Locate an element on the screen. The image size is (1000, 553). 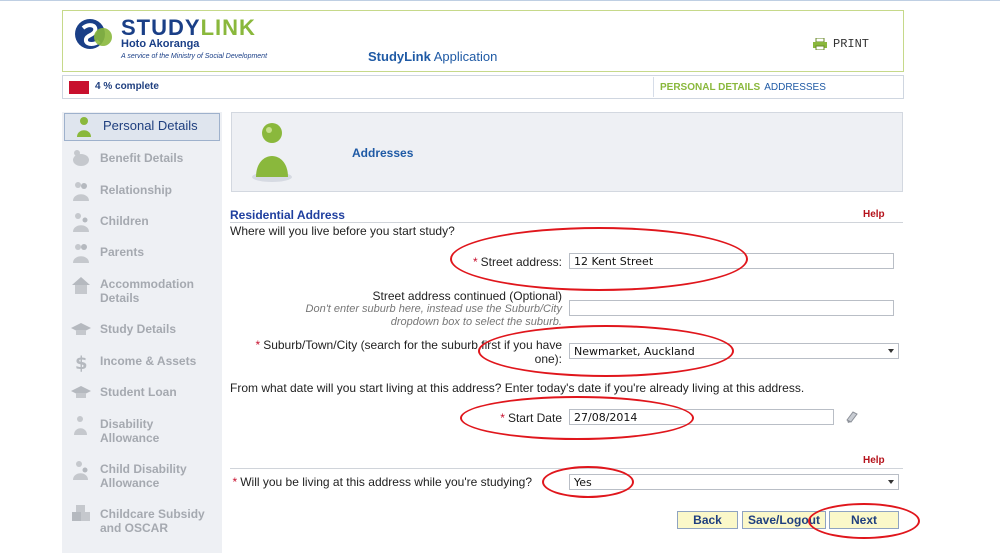
sidebar-item-accommodation-details: Accommodation Details is located at coordinates (142, 289).